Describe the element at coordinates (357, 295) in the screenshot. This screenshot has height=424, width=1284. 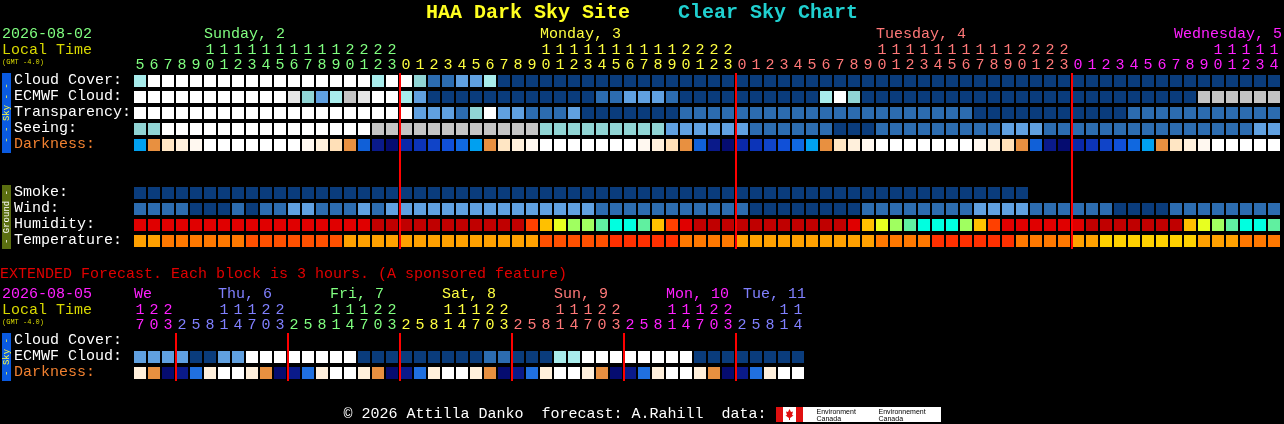
I see `day-label: Fri, 7` at that location.